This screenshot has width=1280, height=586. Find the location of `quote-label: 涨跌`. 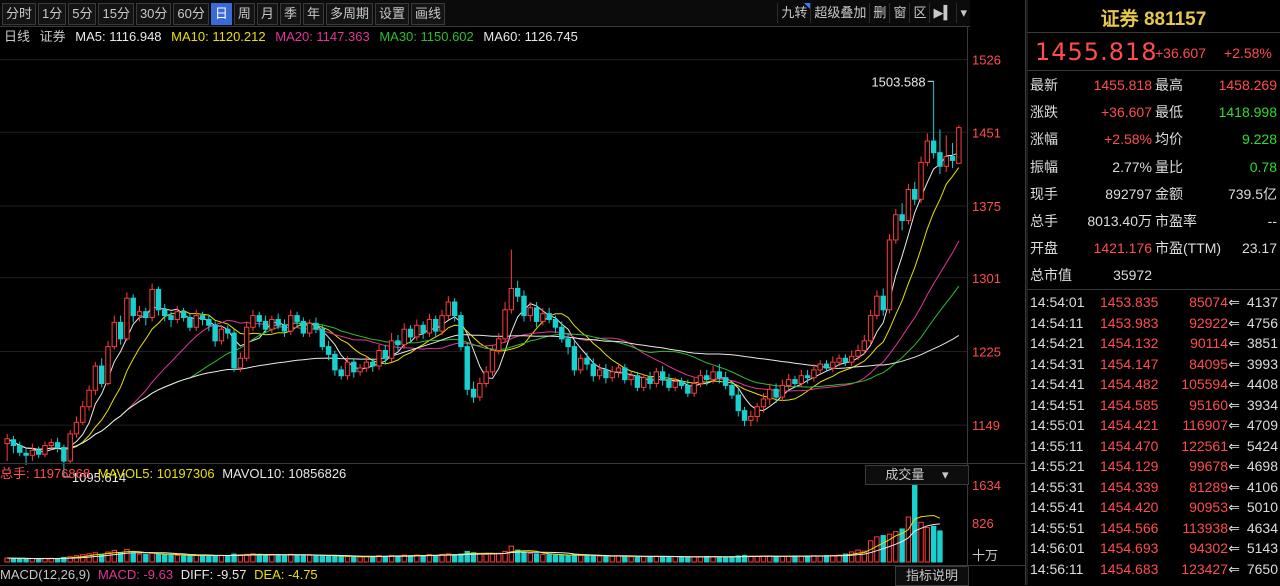

quote-label: 涨跌 is located at coordinates (1044, 112).